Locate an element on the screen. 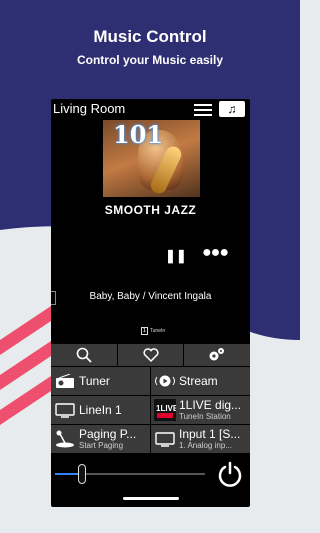  source-linein-1: LineIn 1 is located at coordinates (100, 410).